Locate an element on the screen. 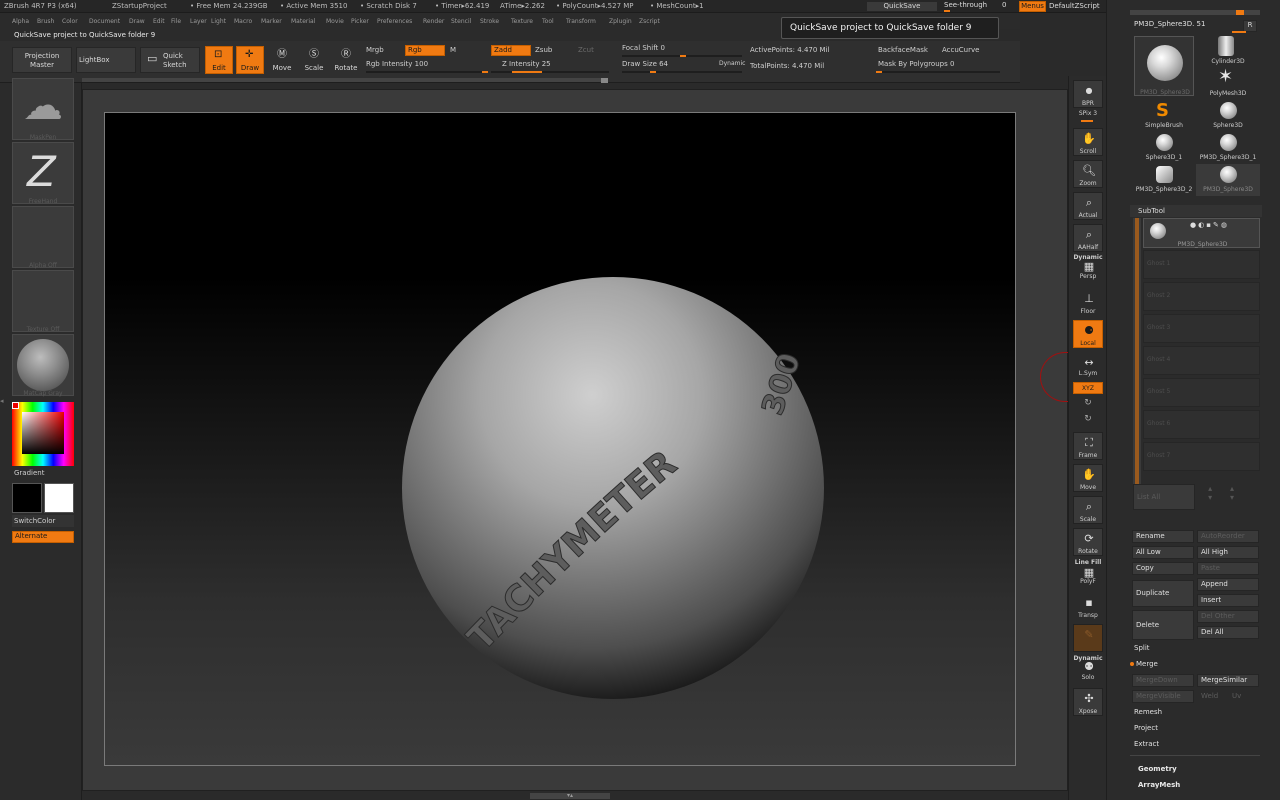 This screenshot has width=1280, height=800. rename-button: Rename is located at coordinates (1163, 536).